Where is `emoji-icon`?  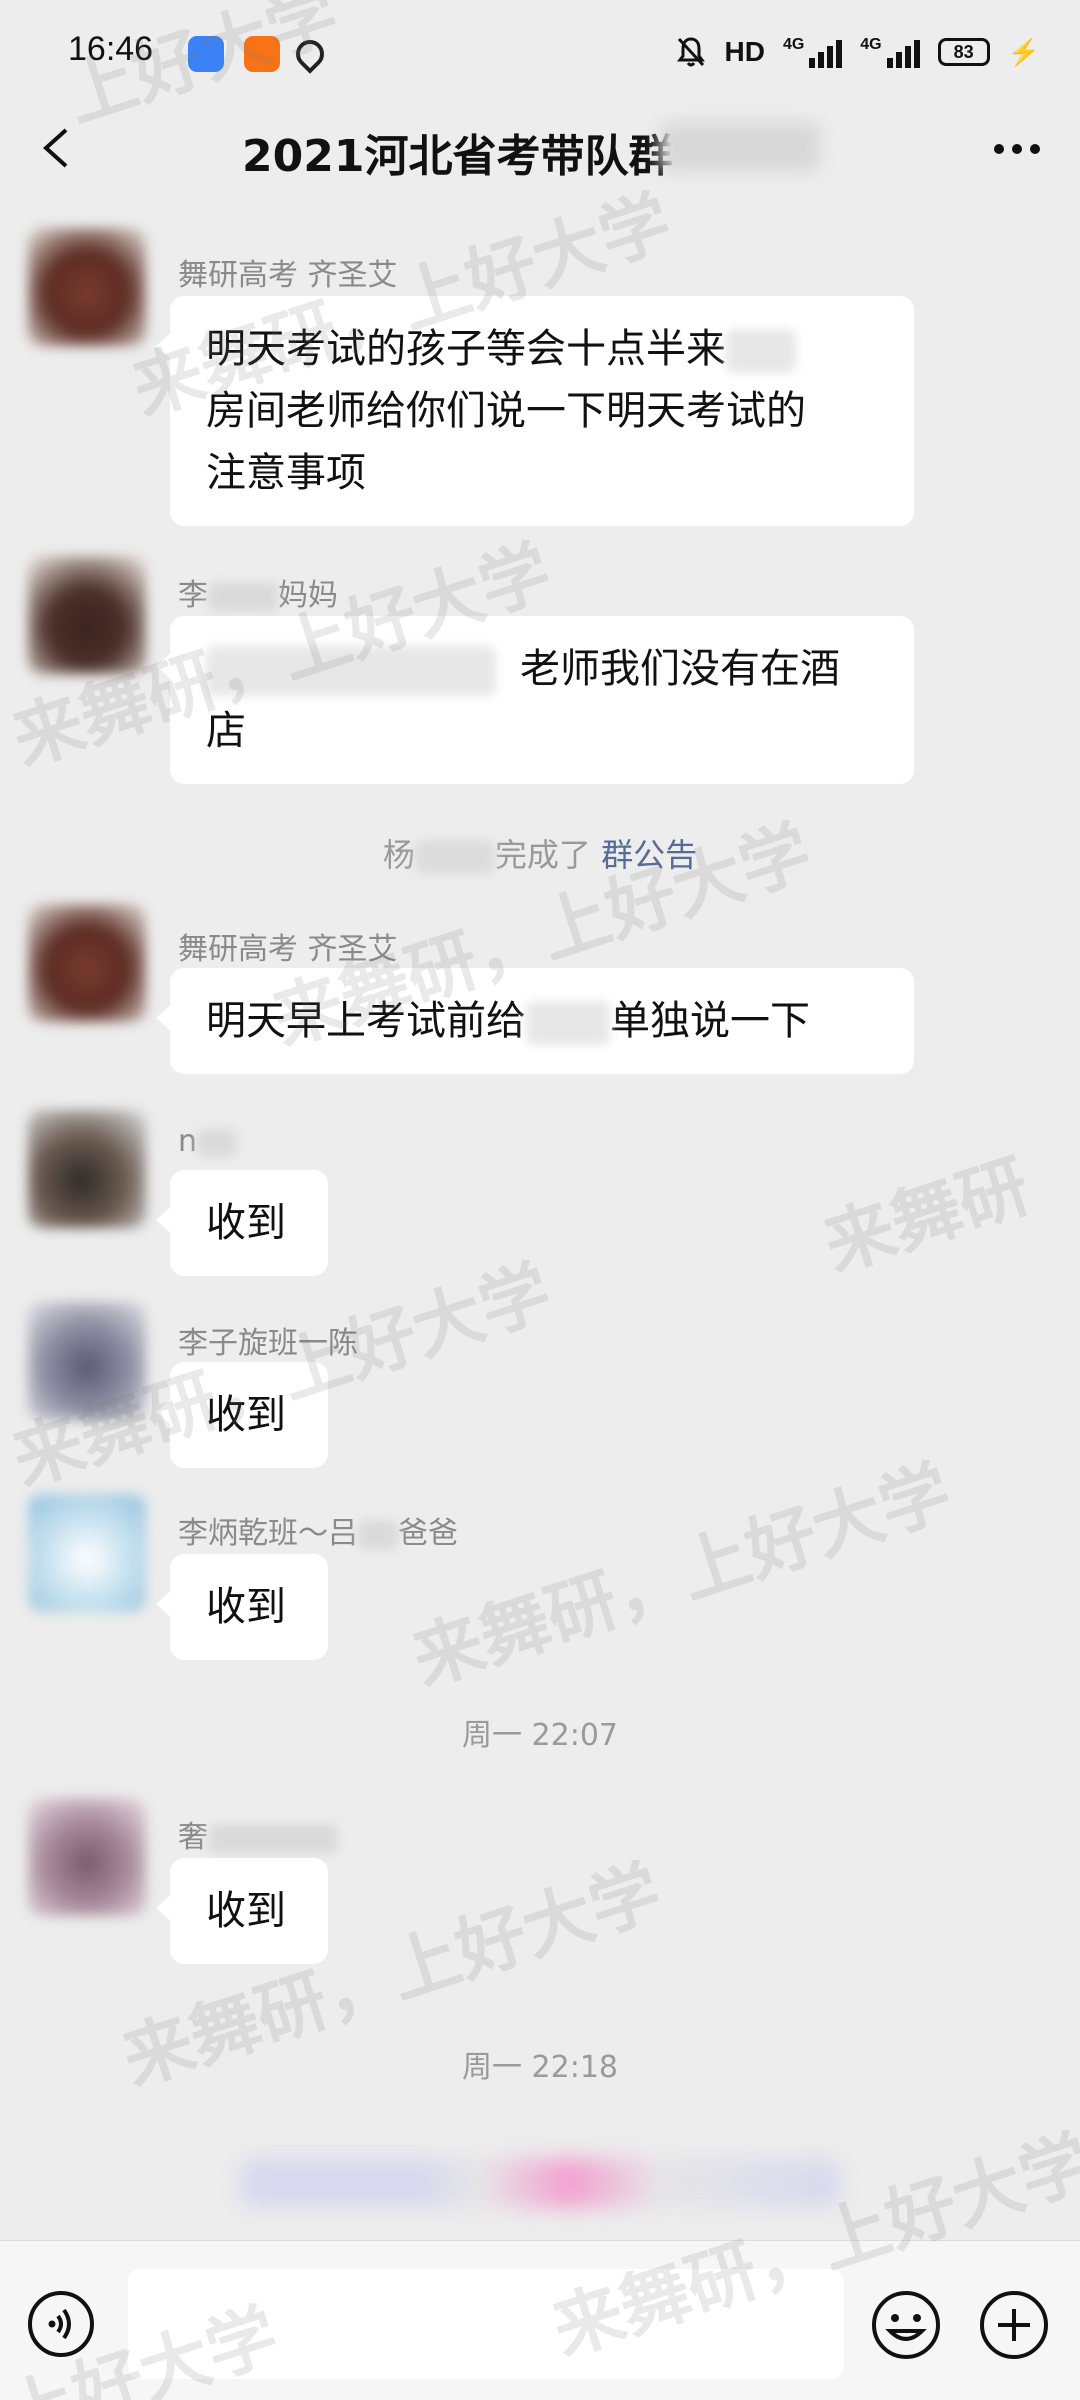 emoji-icon is located at coordinates (906, 2325).